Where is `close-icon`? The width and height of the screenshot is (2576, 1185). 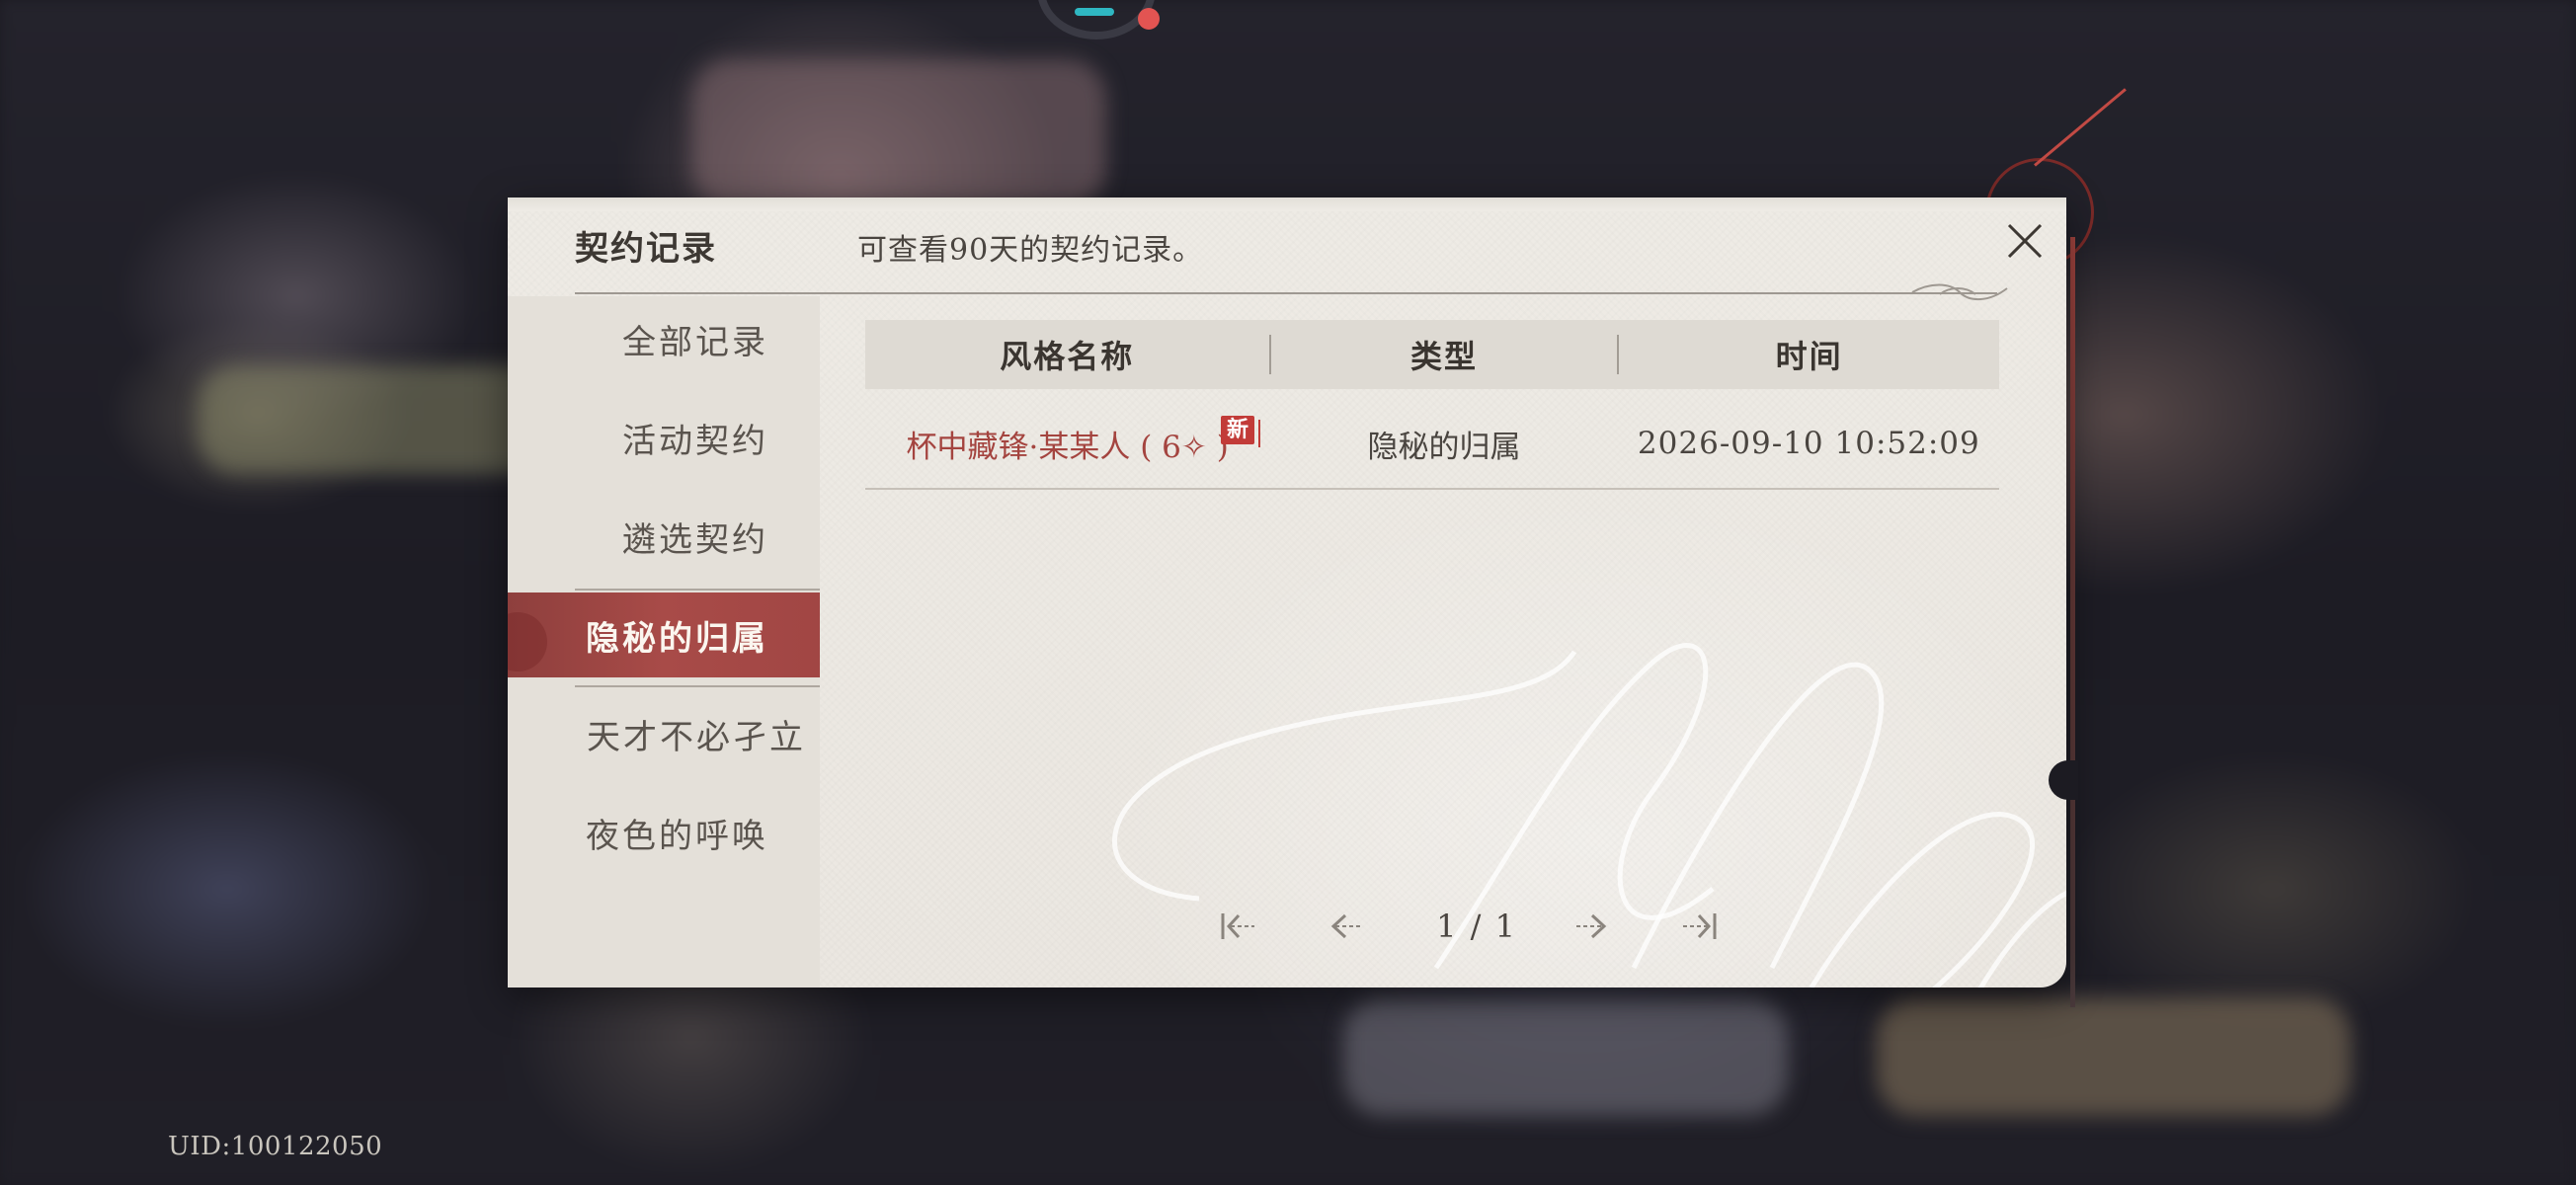 close-icon is located at coordinates (2025, 241).